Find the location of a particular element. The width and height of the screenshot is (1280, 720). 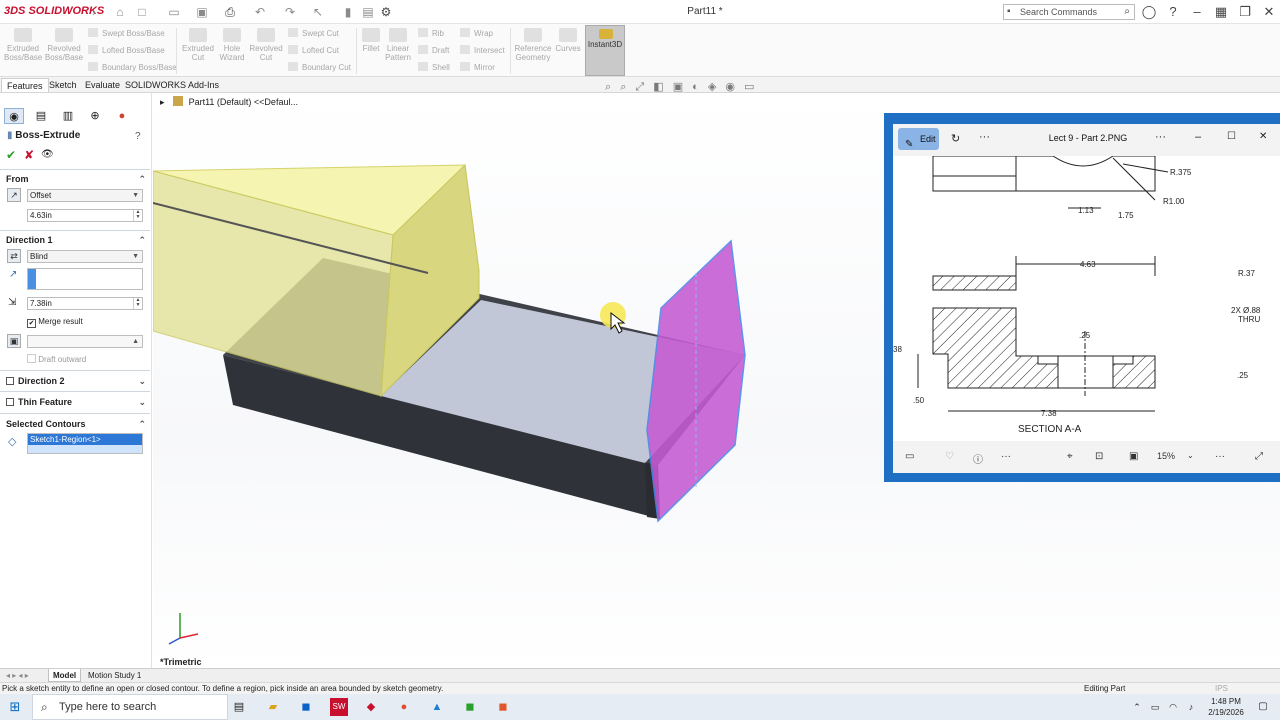

zoom-dropdown-icon: ⌄ is located at coordinates (1190, 455).